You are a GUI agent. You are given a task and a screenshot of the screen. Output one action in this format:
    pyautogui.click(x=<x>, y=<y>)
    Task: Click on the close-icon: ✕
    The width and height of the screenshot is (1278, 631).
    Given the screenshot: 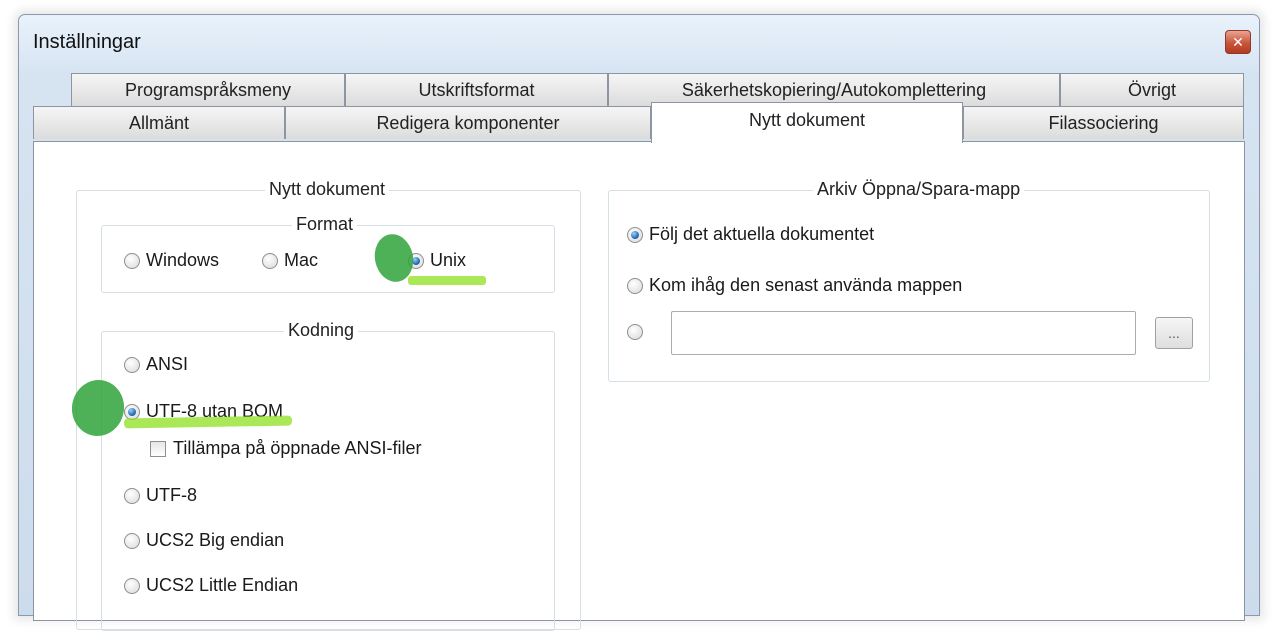 What is the action you would take?
    pyautogui.click(x=1238, y=42)
    